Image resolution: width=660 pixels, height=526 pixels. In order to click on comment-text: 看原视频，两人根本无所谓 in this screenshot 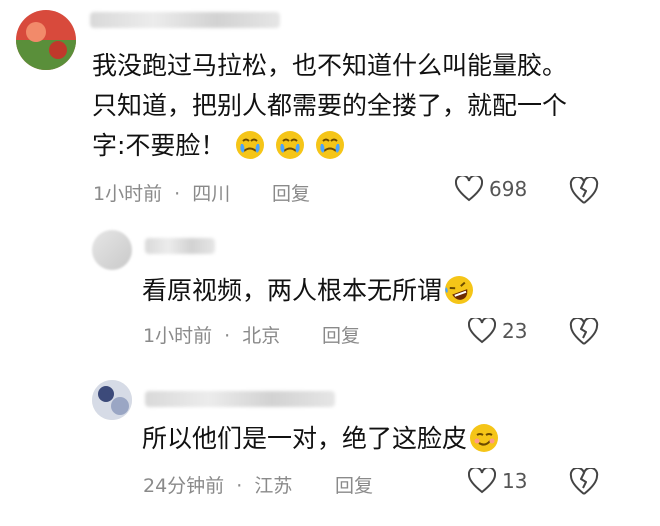, I will do `click(308, 294)`.